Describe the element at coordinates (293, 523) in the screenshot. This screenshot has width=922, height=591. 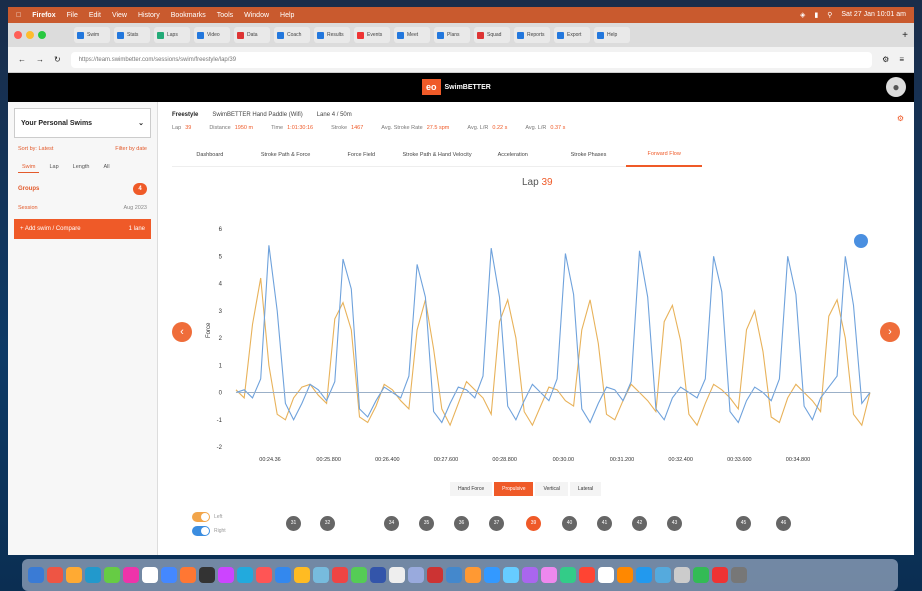
I see `lap-button: 31` at that location.